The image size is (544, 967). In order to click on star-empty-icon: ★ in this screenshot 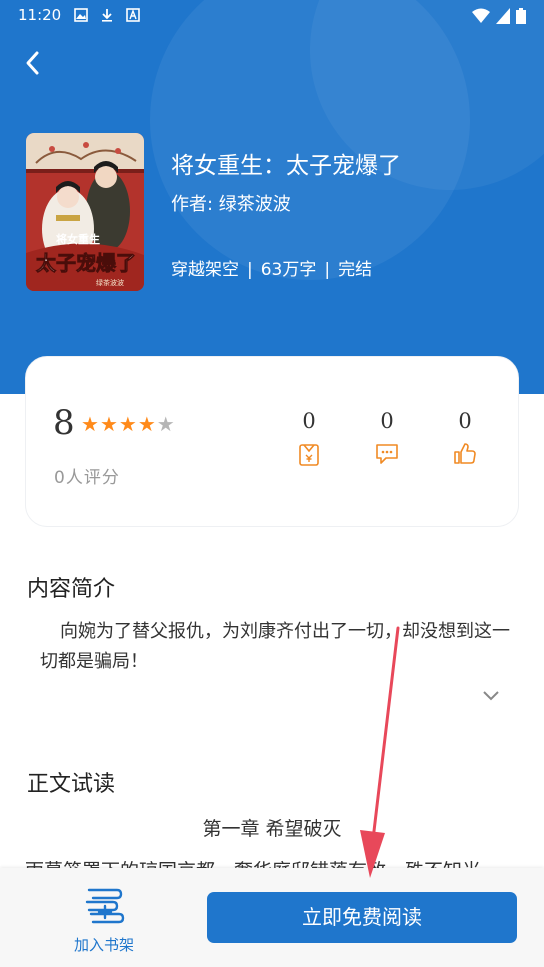, I will do `click(166, 424)`.